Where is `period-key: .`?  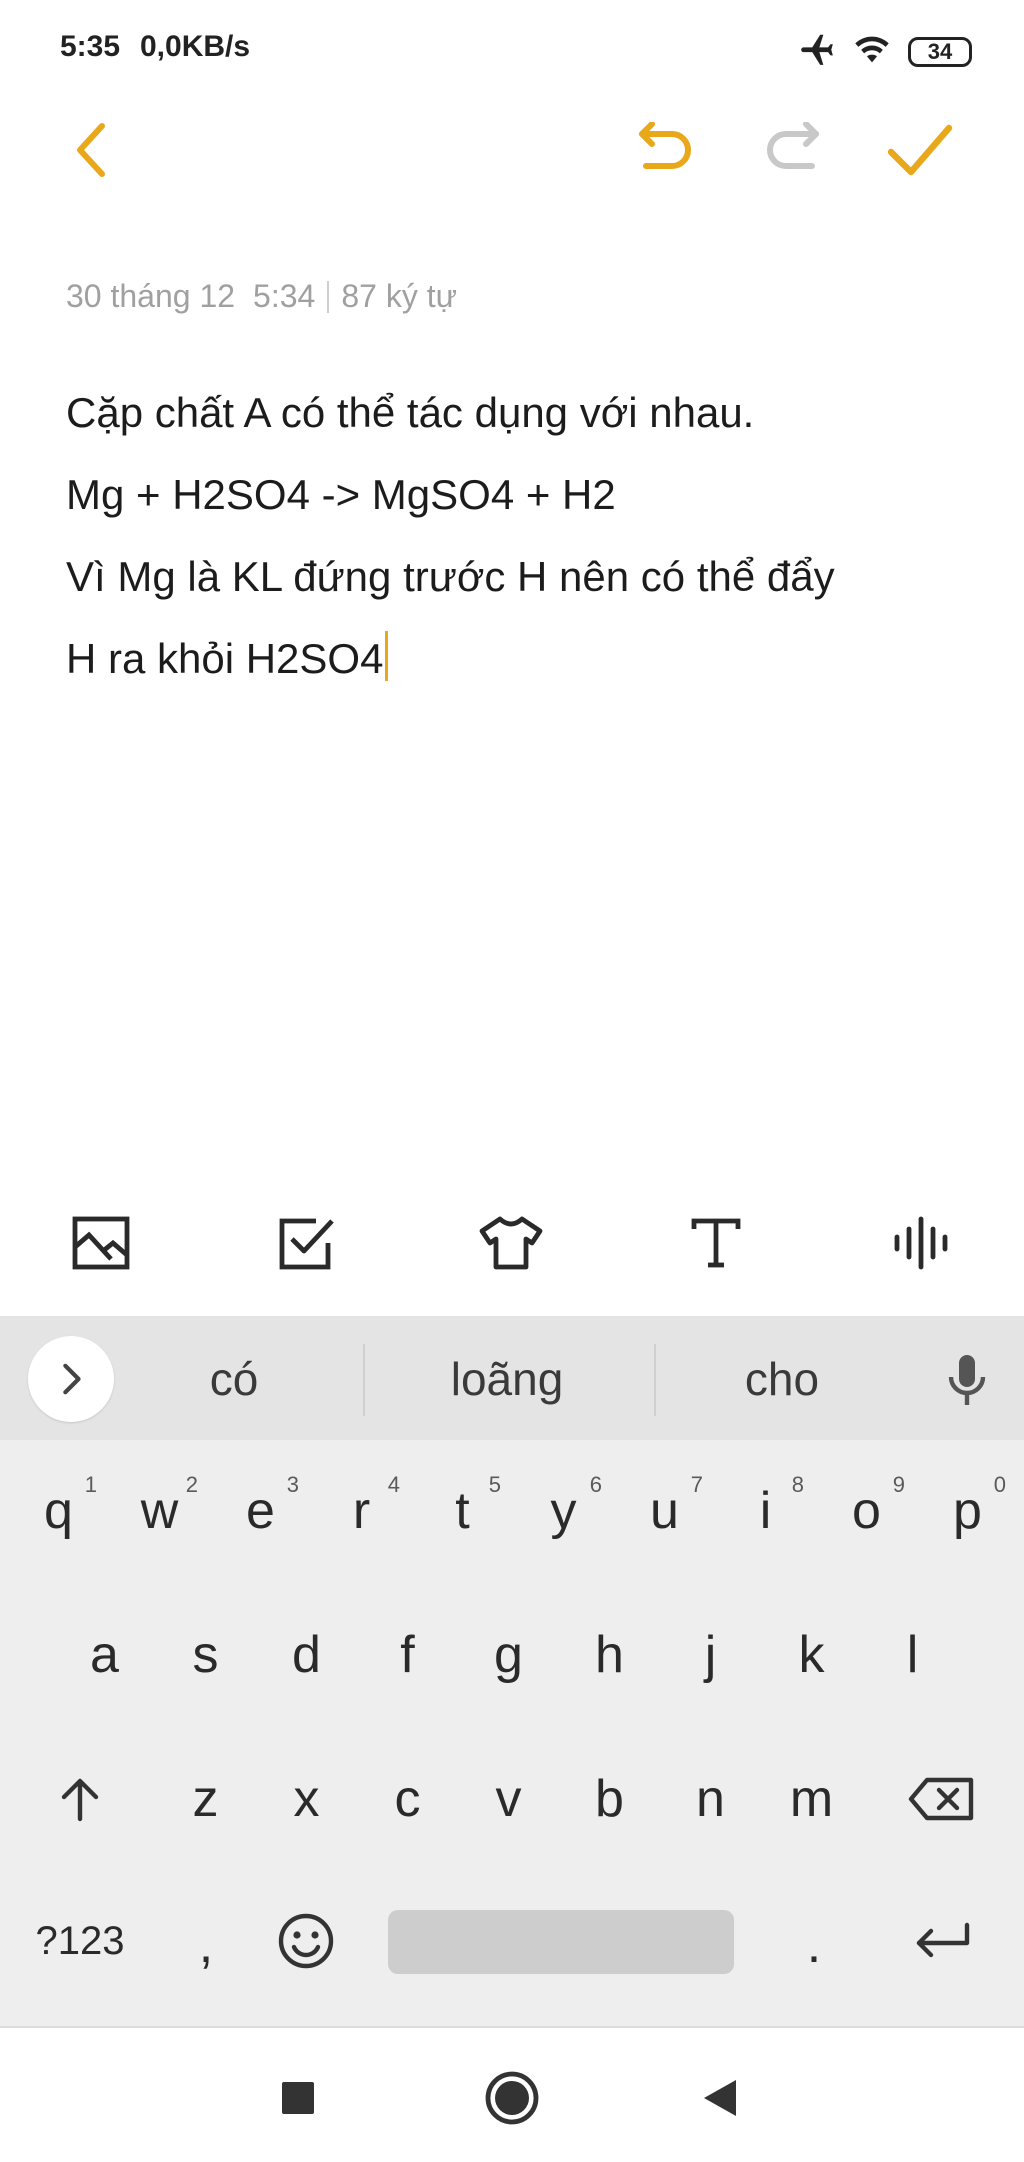
period-key: . is located at coordinates (814, 1945).